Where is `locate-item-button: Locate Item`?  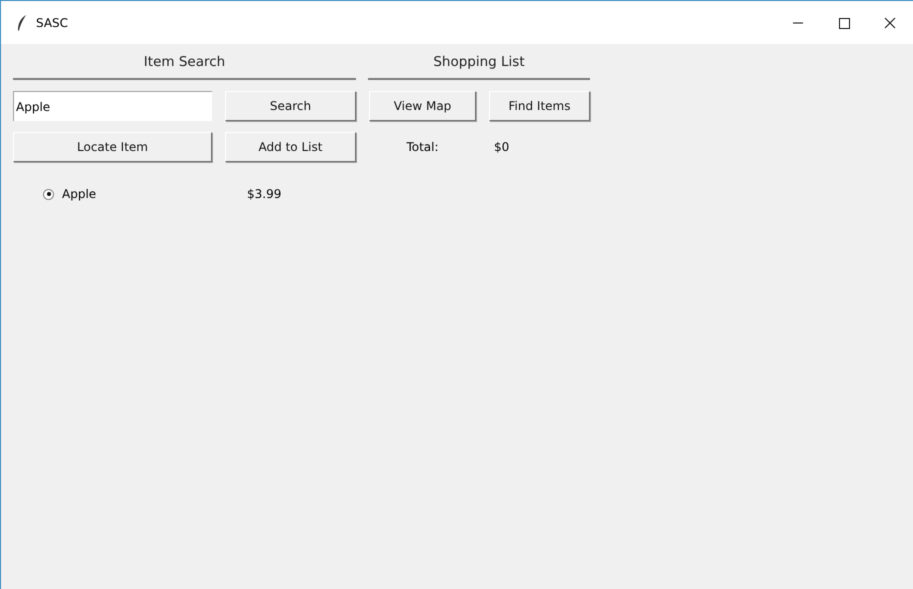
locate-item-button: Locate Item is located at coordinates (112, 147).